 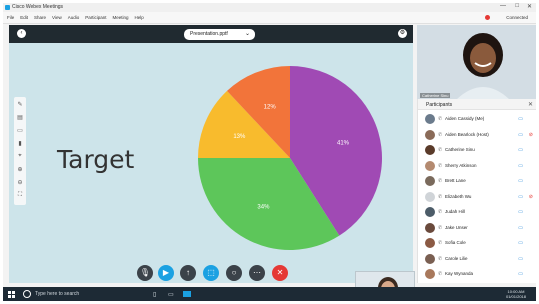 What do you see at coordinates (20, 117) in the screenshot?
I see `text-icon: ▤` at bounding box center [20, 117].